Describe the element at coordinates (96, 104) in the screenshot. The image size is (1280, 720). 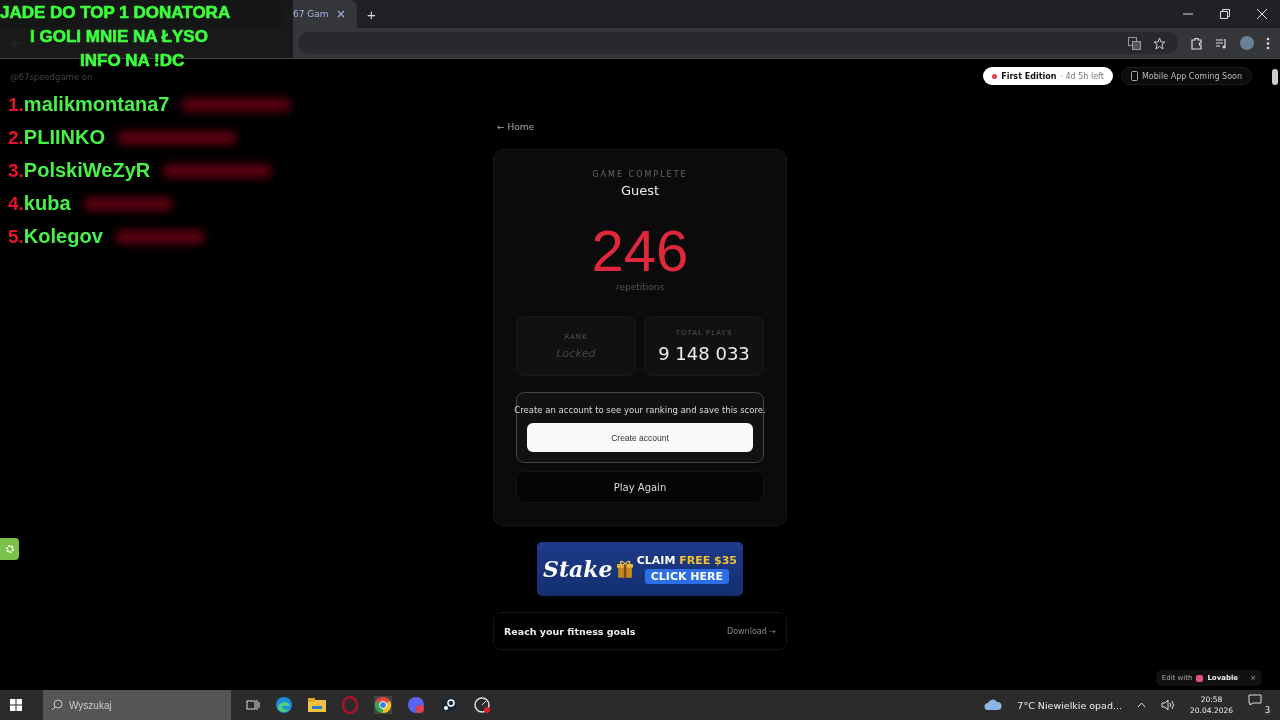
I see `leader-name: malikmontana7` at that location.